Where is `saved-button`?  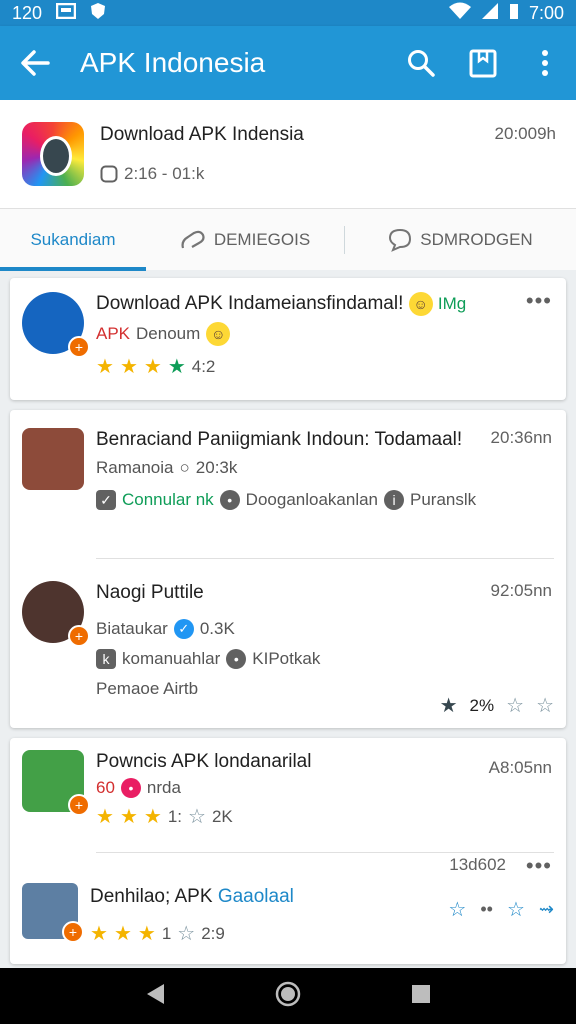 saved-button is located at coordinates (483, 63).